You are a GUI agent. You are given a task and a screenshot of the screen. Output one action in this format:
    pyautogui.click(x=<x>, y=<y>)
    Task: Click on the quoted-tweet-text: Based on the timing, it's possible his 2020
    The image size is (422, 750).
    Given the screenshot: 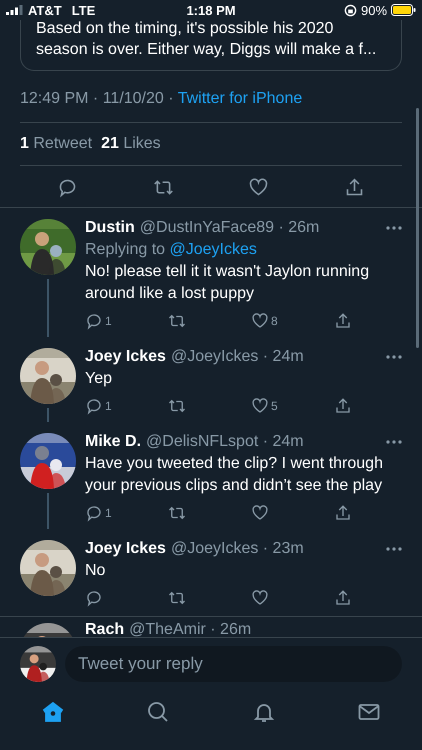 What is the action you would take?
    pyautogui.click(x=185, y=29)
    